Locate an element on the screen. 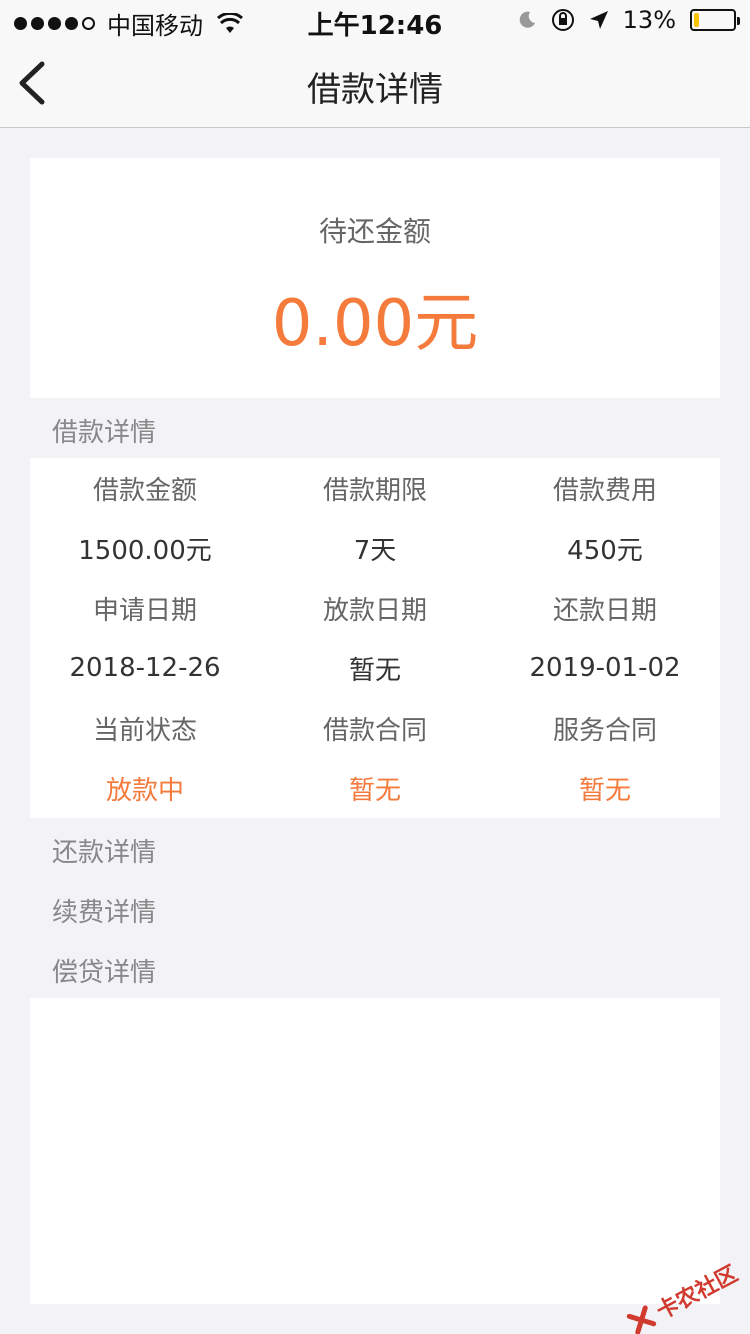  loan-amount-value: 1500.00元 is located at coordinates (145, 550).